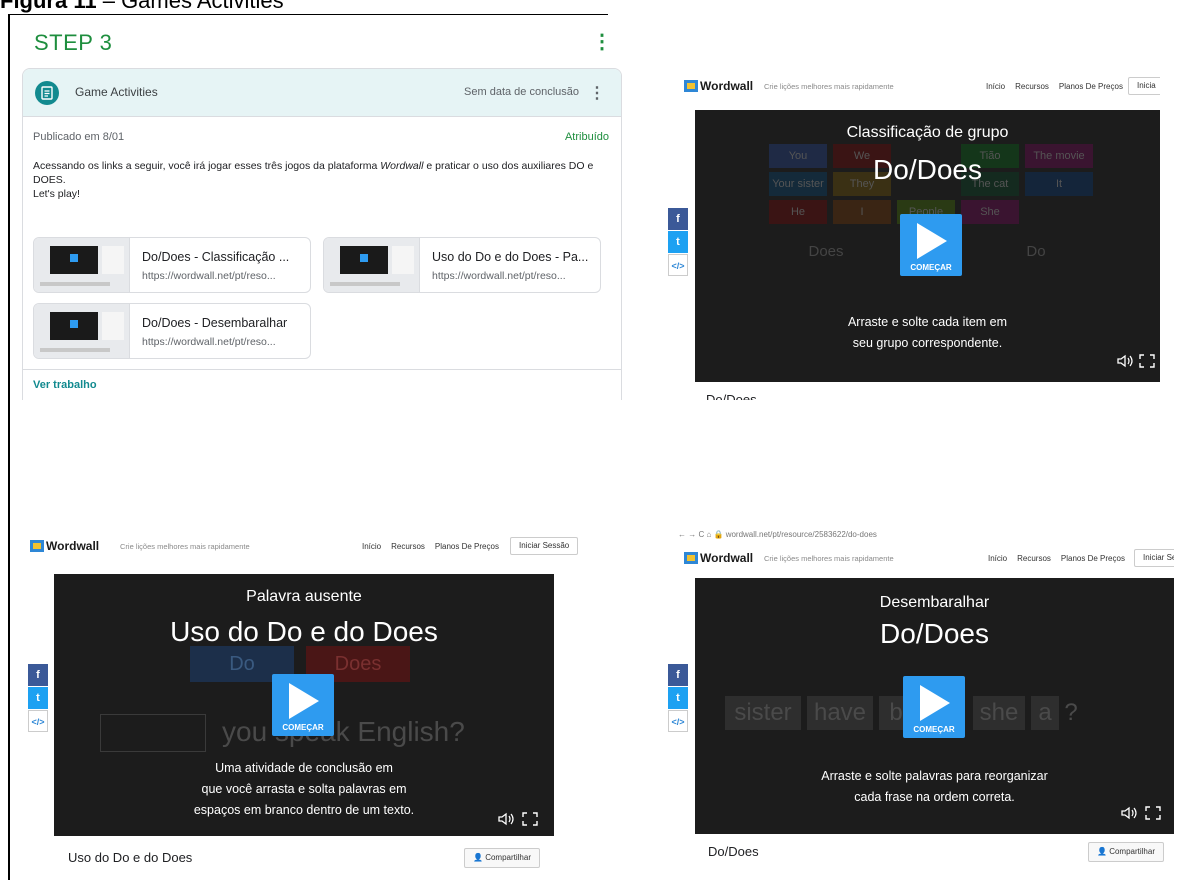 The height and width of the screenshot is (880, 1184). What do you see at coordinates (934, 797) in the screenshot?
I see `game-description-line: cada frase na ordem correta.` at bounding box center [934, 797].